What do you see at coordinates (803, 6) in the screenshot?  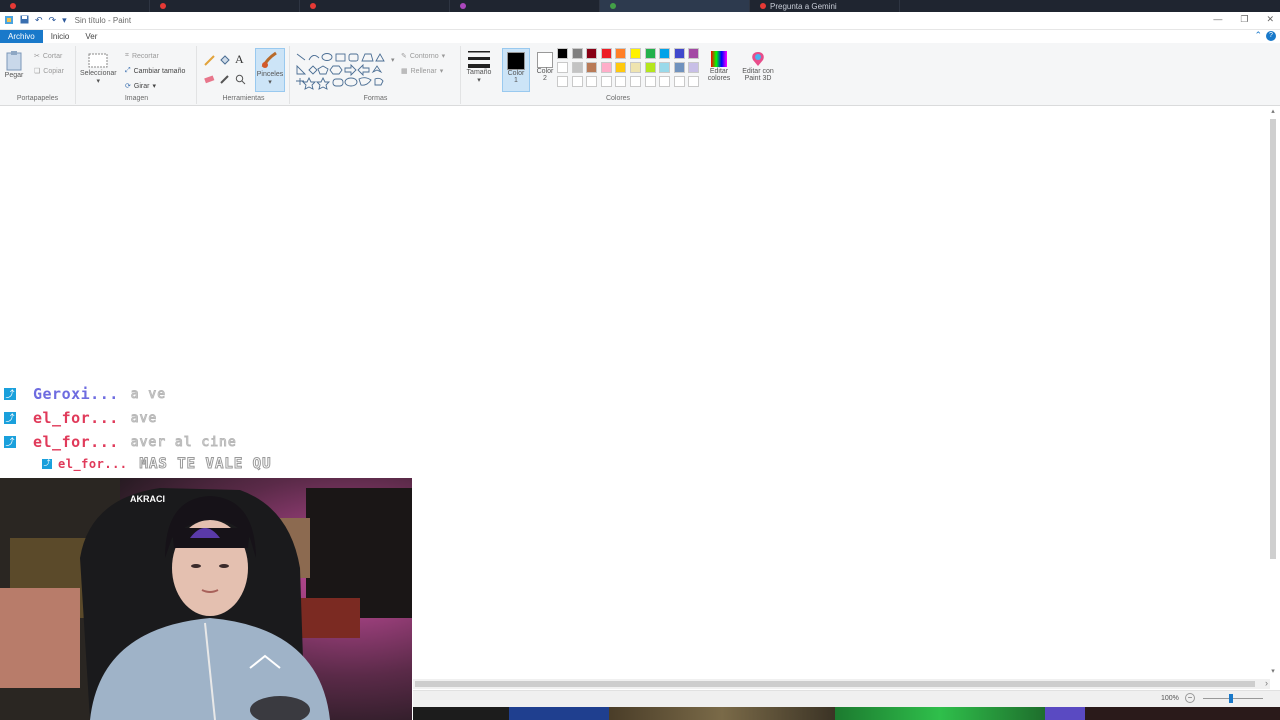 I see `browser-tab-label: Pregunta a Gemini` at bounding box center [803, 6].